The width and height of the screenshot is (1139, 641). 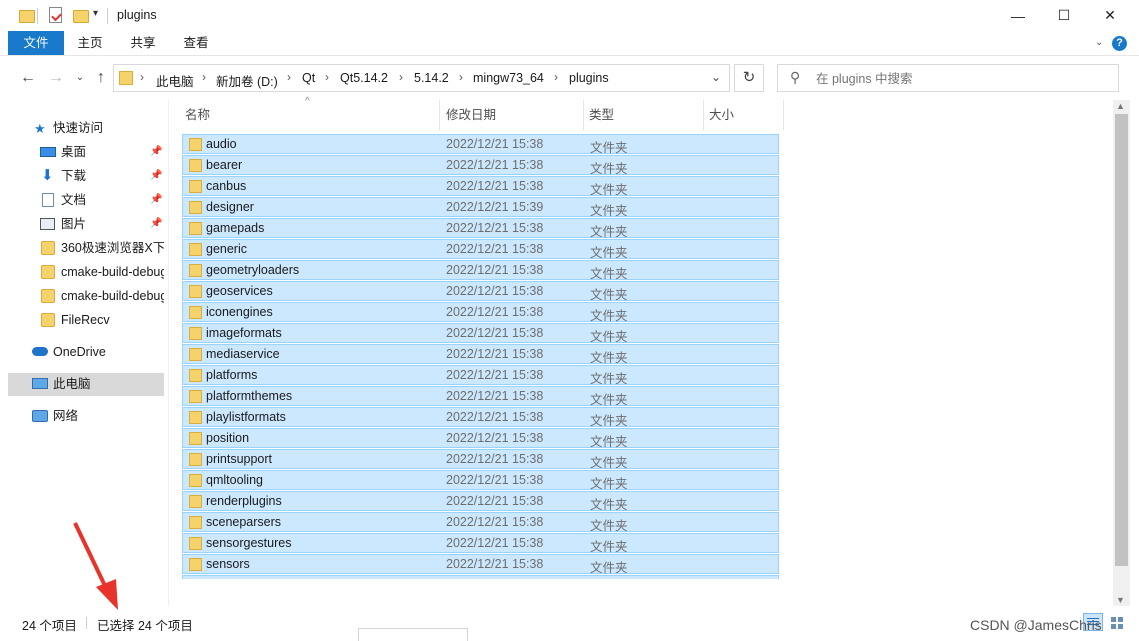 What do you see at coordinates (508, 78) in the screenshot?
I see `crumb-mingw: mingw73_64` at bounding box center [508, 78].